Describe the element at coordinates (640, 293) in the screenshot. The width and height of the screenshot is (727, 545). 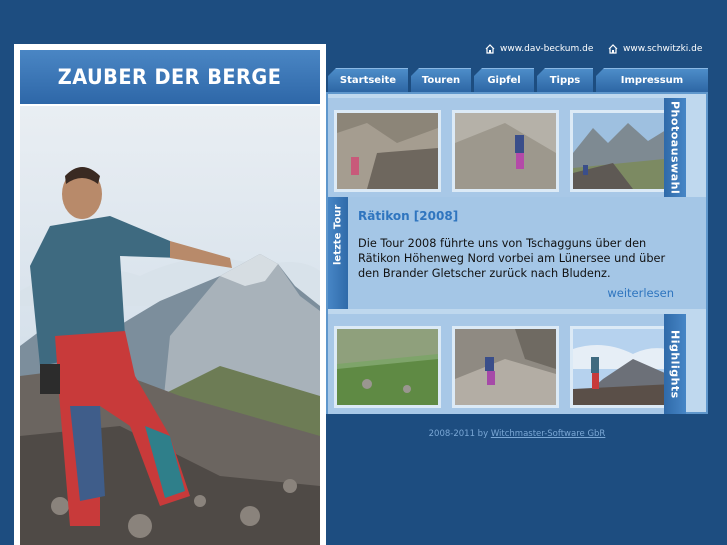
I see `read-more-link: weiterlesen` at that location.